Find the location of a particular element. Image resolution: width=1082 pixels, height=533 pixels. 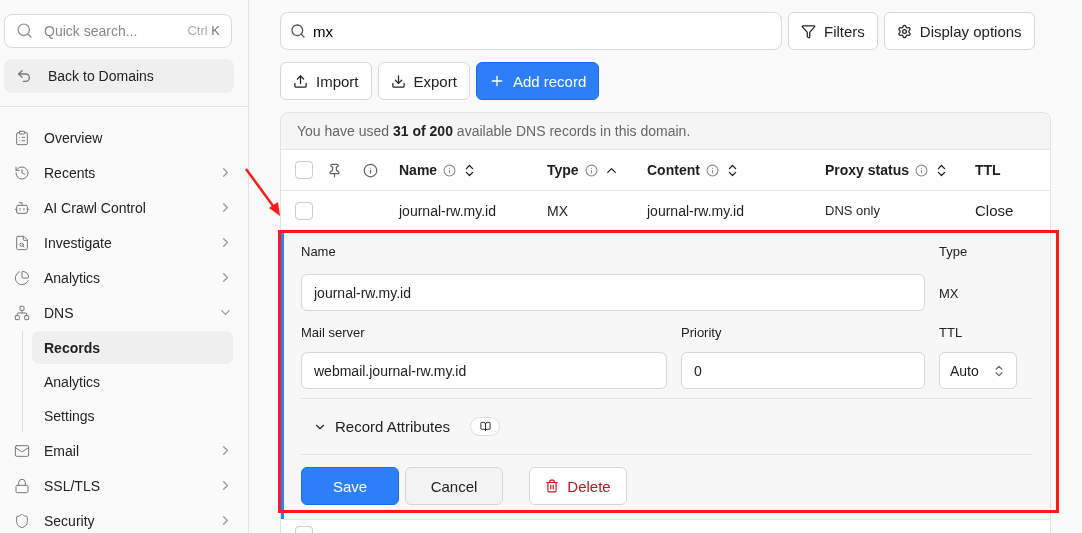

delete-button: Delete is located at coordinates (578, 486).